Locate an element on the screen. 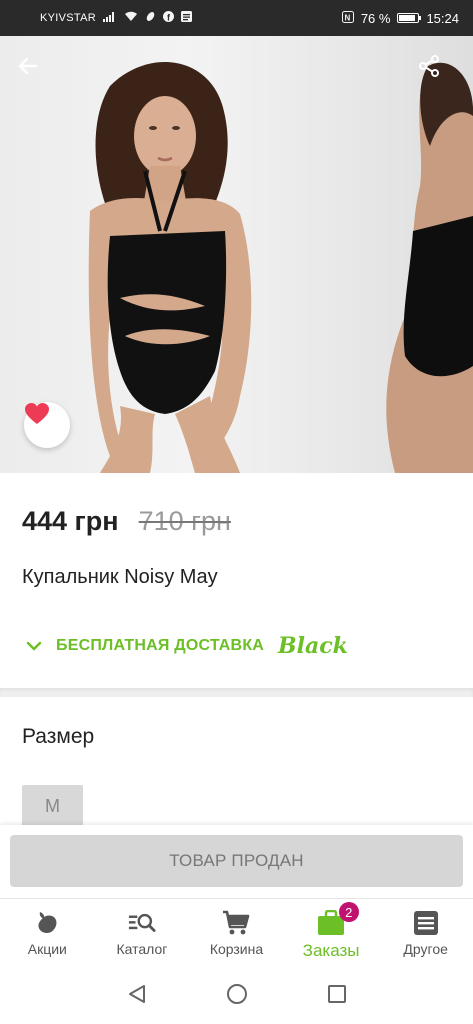  free-delivery-toggle: БЕСПЛАТНАЯ ДОСТАВКА Black is located at coordinates (187, 646).